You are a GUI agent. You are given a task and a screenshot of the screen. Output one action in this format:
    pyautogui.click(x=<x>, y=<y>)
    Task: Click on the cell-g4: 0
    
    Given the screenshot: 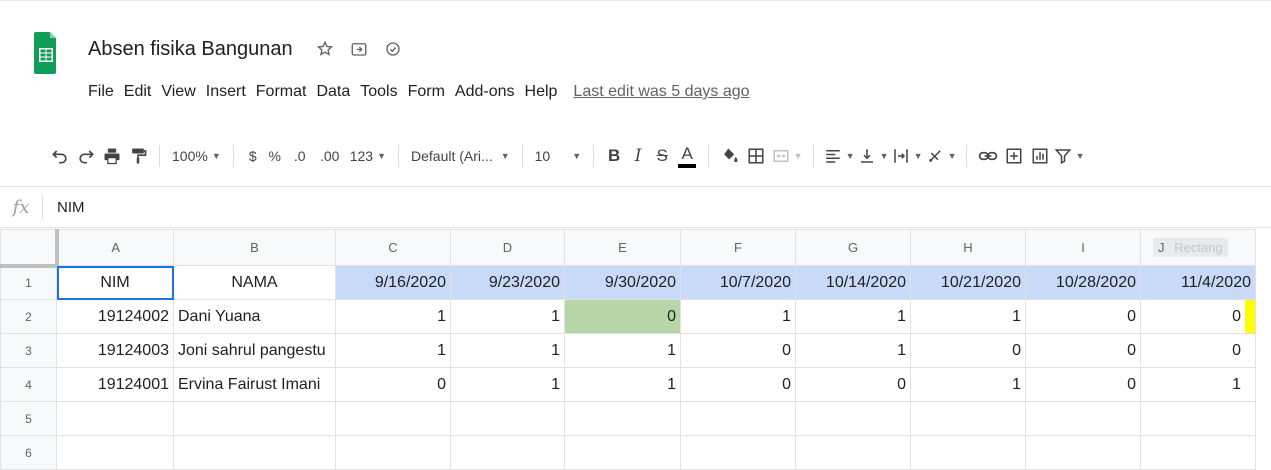 What is the action you would take?
    pyautogui.click(x=853, y=384)
    